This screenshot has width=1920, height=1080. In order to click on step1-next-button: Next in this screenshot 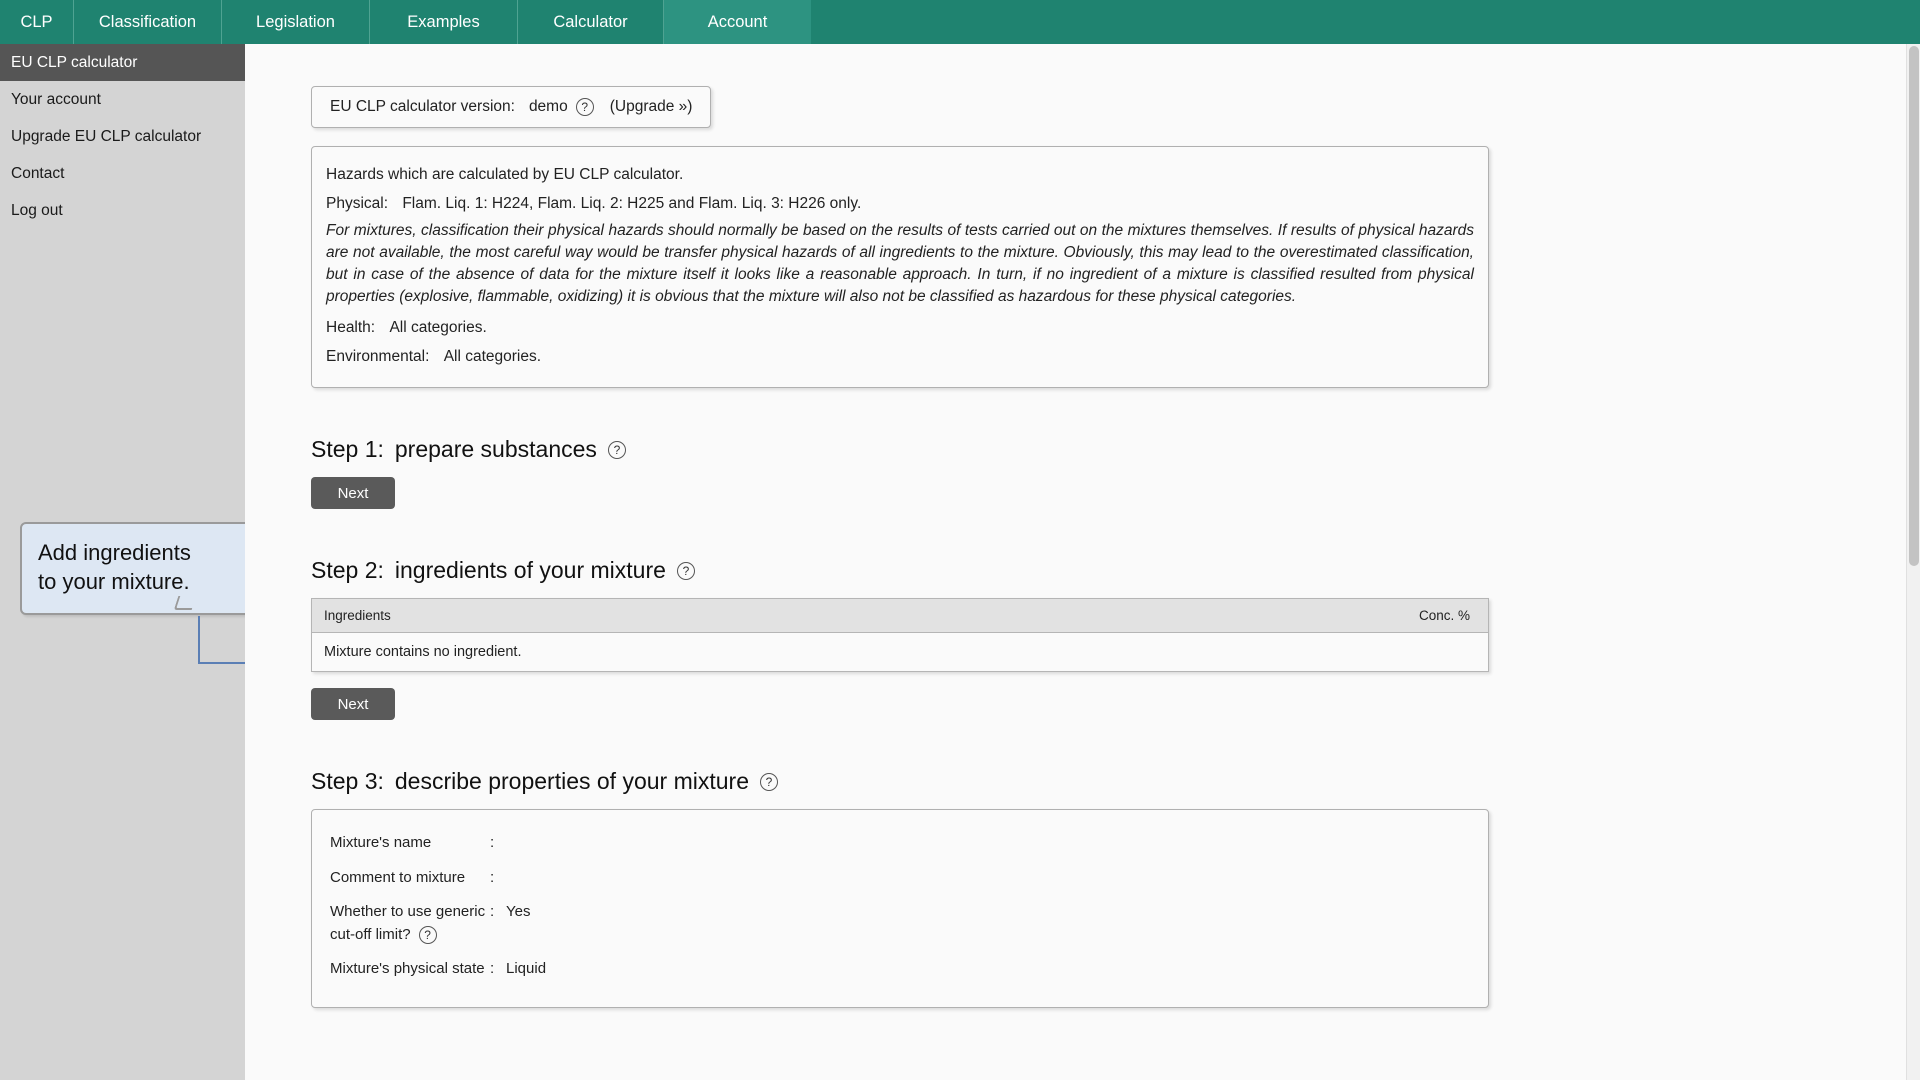, I will do `click(353, 493)`.